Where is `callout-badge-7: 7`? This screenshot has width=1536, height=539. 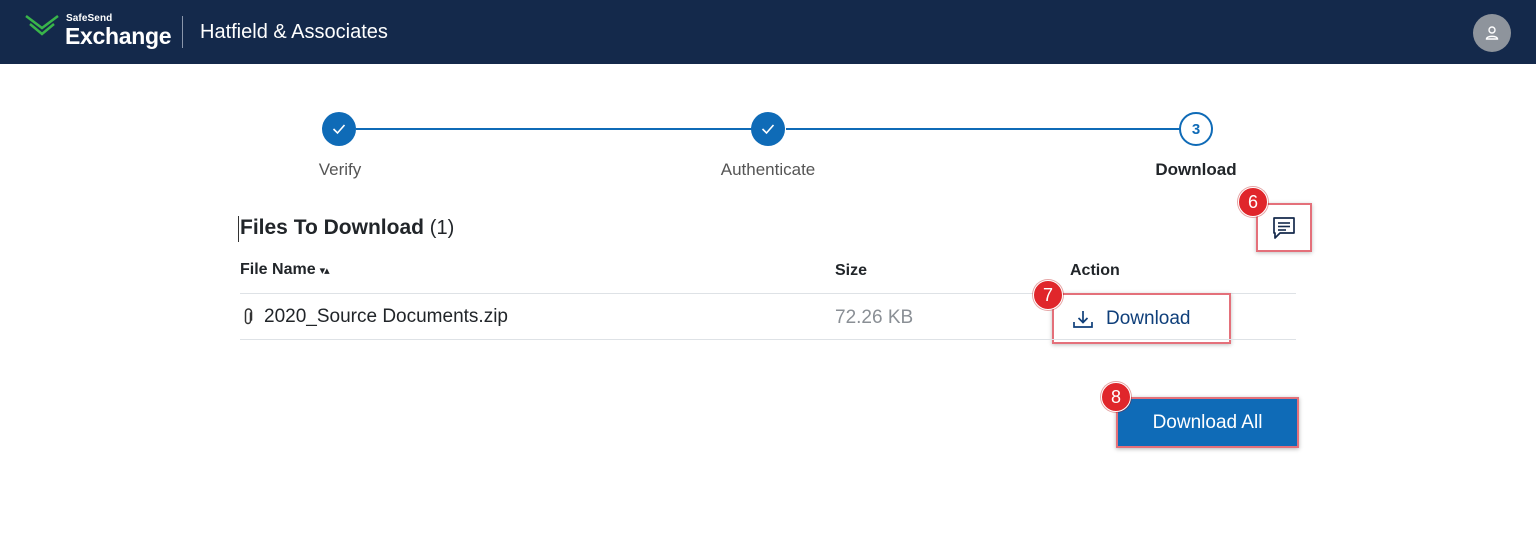 callout-badge-7: 7 is located at coordinates (1048, 295).